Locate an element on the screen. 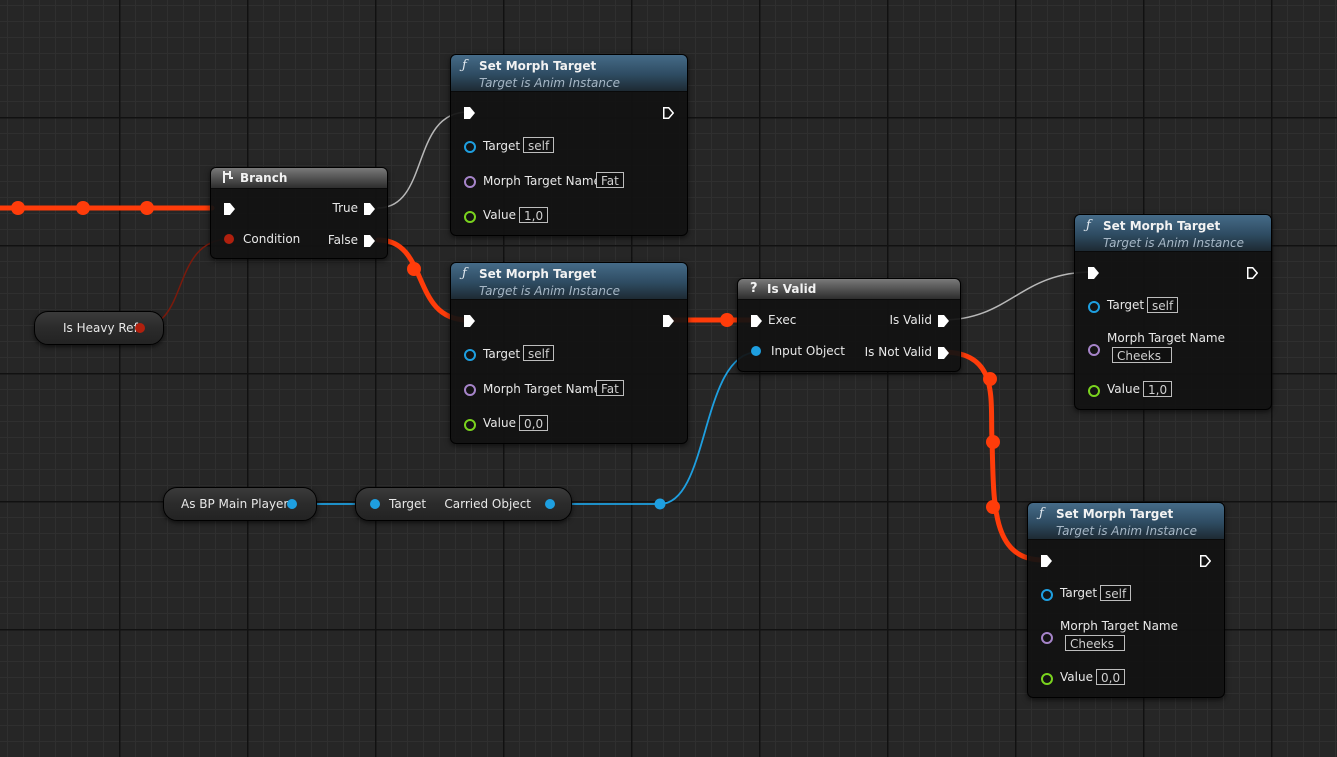 Image resolution: width=1337 pixels, height=757 pixels. carried-object-label: Carried Object is located at coordinates (487, 504).